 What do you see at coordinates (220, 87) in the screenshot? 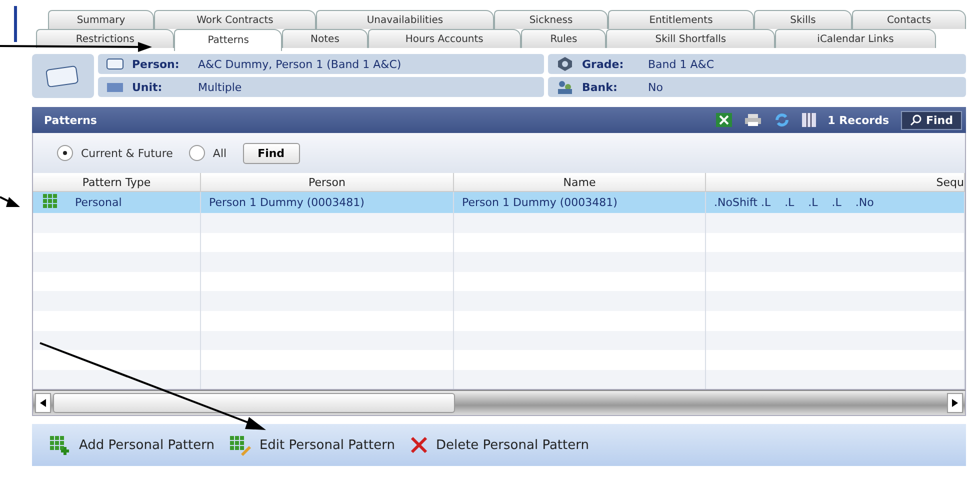
I see `unit-value: Multiple` at bounding box center [220, 87].